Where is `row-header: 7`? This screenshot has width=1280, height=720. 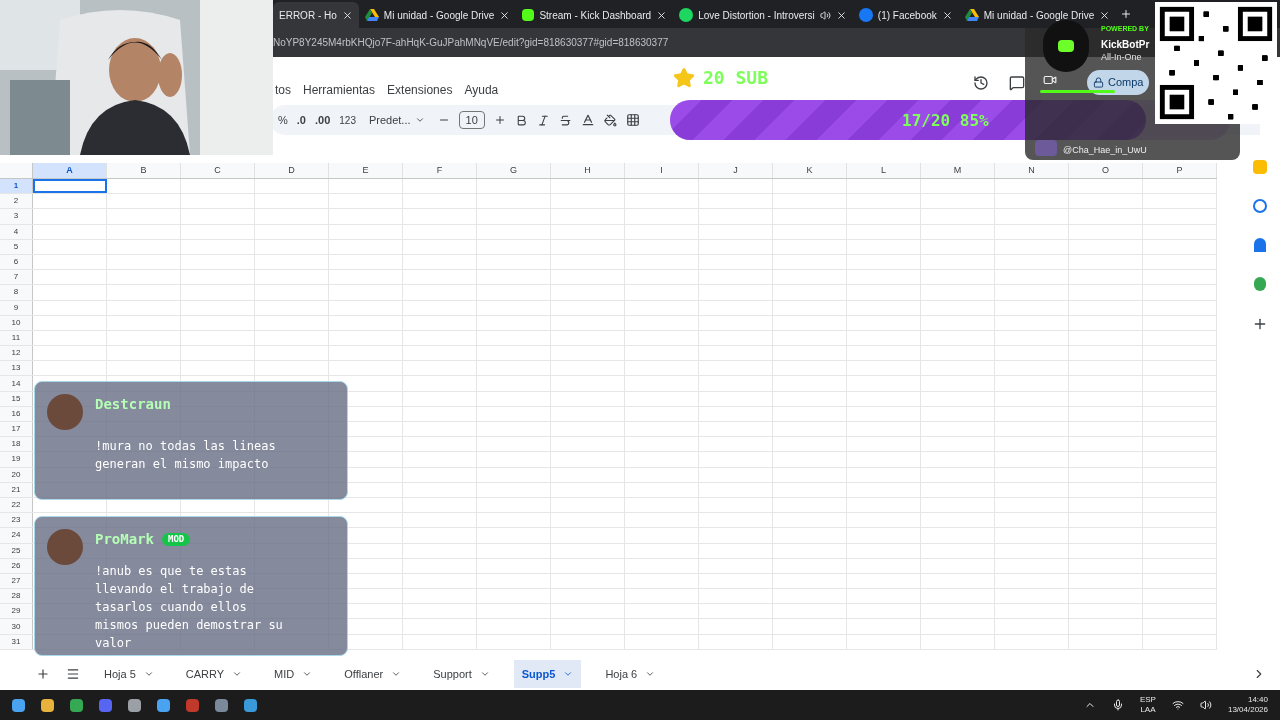 row-header: 7 is located at coordinates (16, 277).